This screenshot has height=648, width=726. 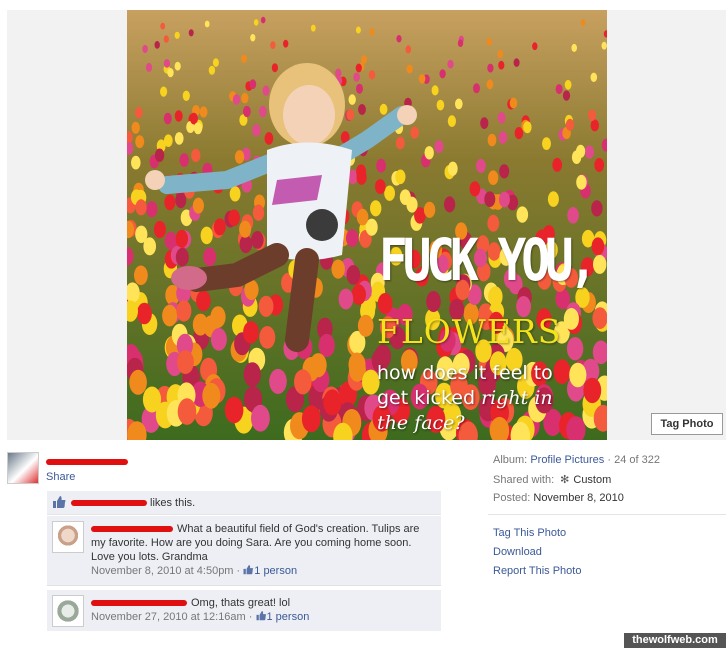 What do you see at coordinates (465, 398) in the screenshot?
I see `overlay-line-4: get kicked right in` at bounding box center [465, 398].